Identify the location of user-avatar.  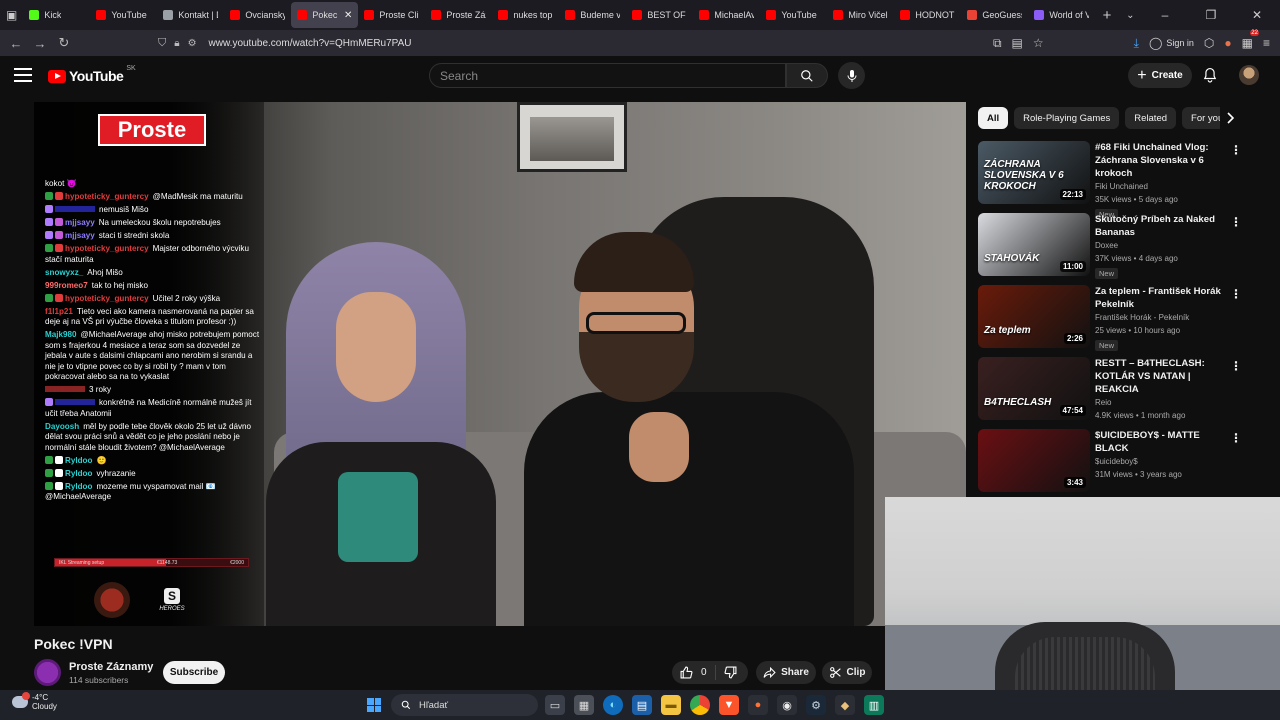
(1249, 75).